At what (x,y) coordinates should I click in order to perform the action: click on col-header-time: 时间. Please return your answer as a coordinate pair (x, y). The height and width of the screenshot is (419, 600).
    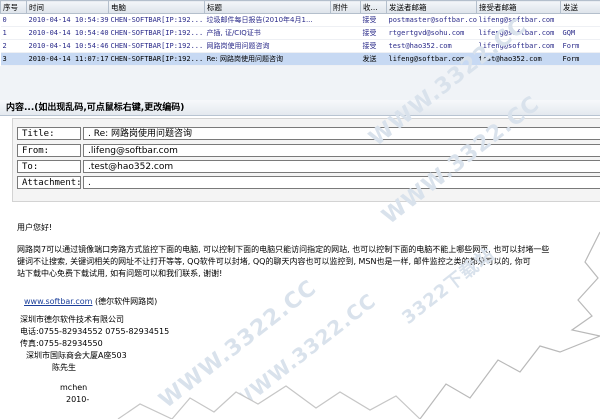
    Looking at the image, I should click on (67, 7).